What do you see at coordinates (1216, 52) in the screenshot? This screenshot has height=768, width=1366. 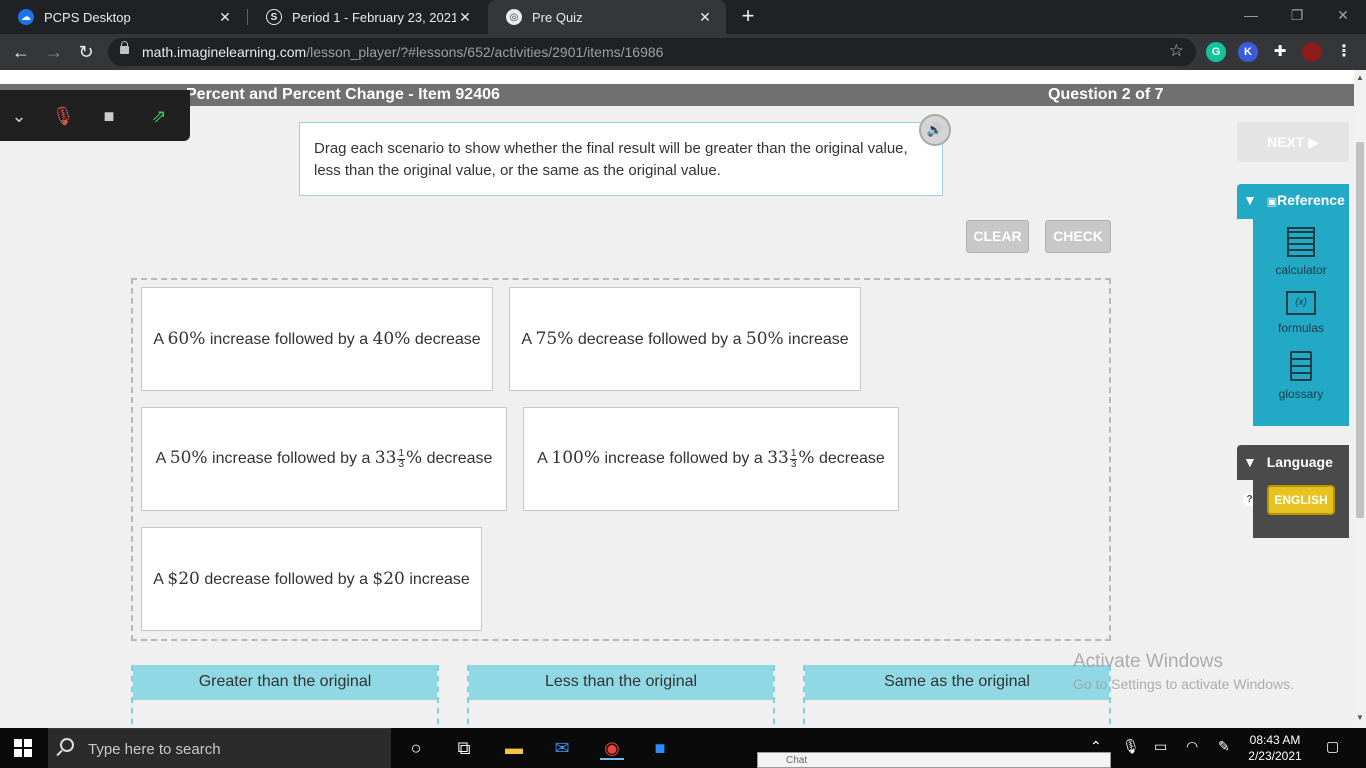 I see `grammarly-extension-icon: G` at bounding box center [1216, 52].